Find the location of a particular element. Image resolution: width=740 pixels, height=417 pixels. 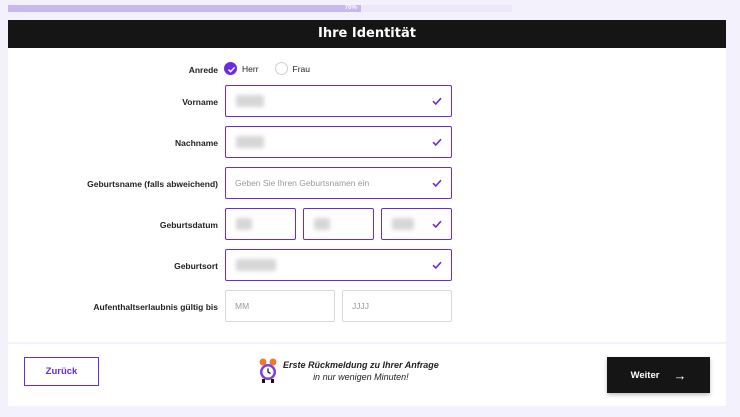

nachname-input is located at coordinates (338, 142).